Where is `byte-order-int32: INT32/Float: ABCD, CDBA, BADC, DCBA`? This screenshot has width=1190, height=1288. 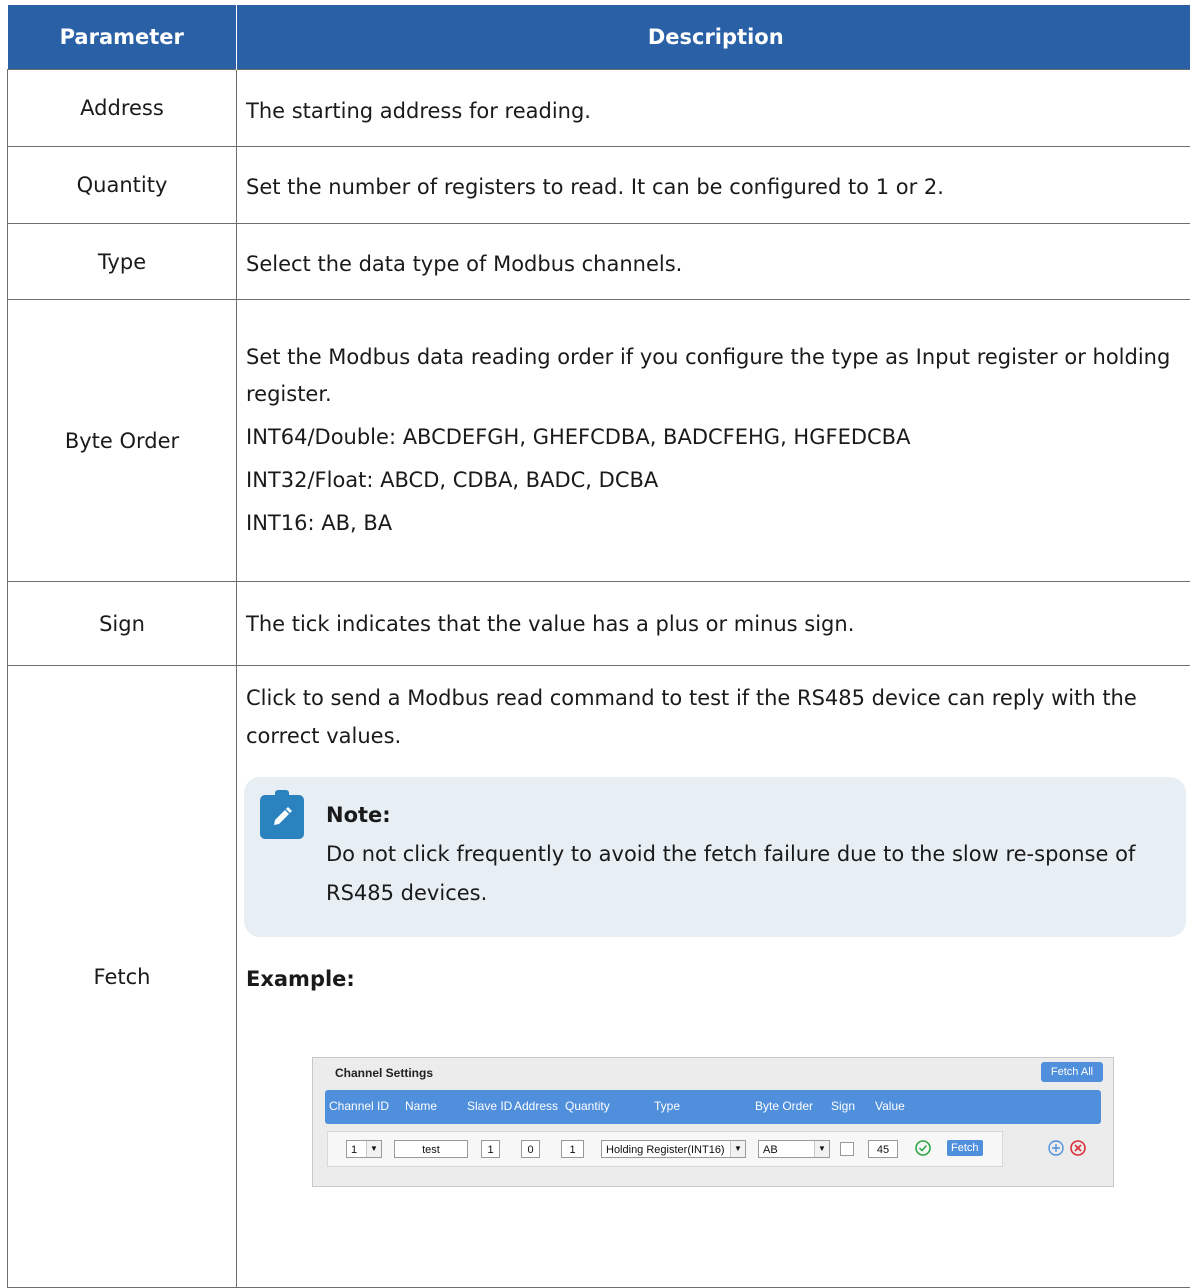 byte-order-int32: INT32/Float: ABCD, CDBA, BADC, DCBA is located at coordinates (716, 480).